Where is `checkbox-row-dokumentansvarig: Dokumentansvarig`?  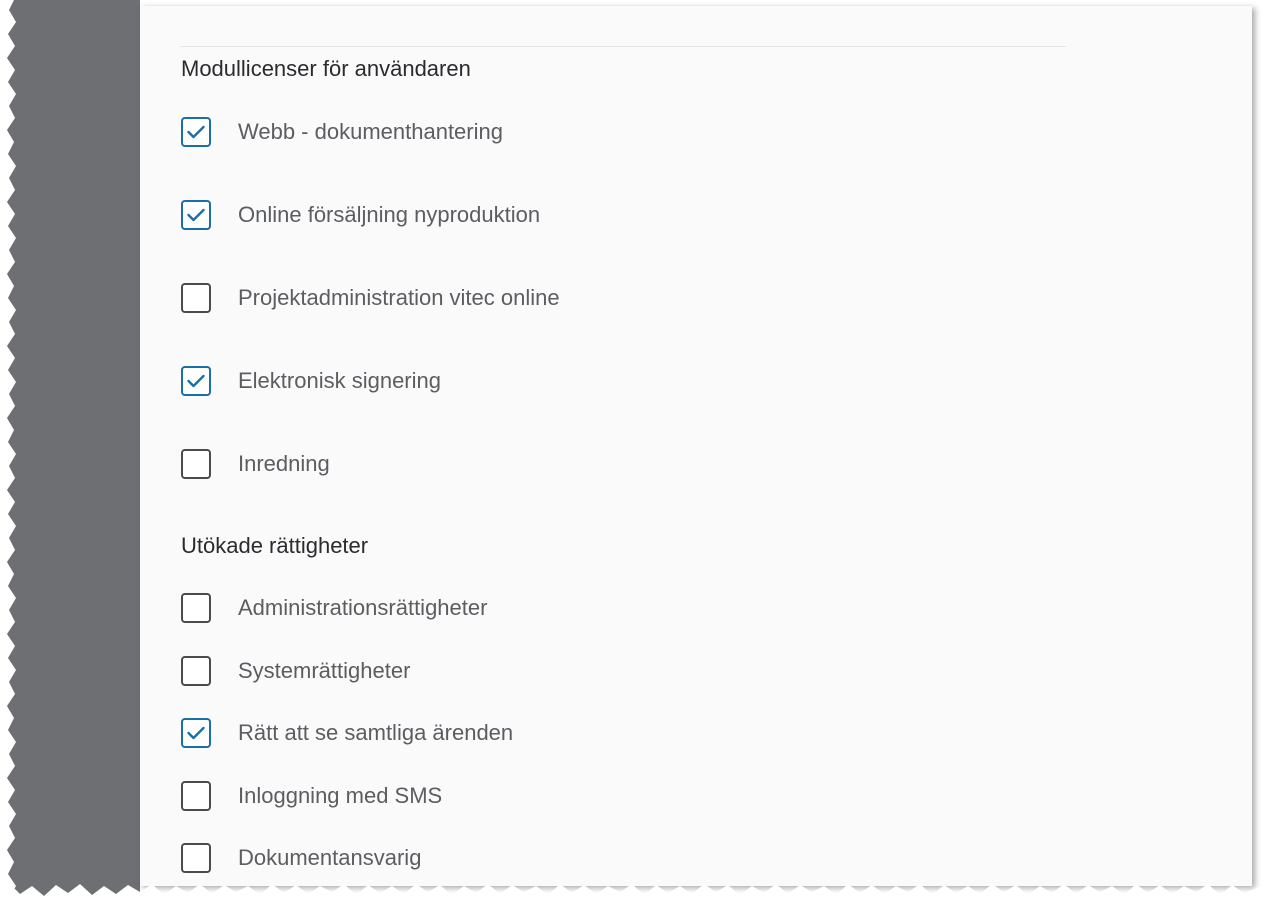 checkbox-row-dokumentansvarig: Dokumentansvarig is located at coordinates (301, 858).